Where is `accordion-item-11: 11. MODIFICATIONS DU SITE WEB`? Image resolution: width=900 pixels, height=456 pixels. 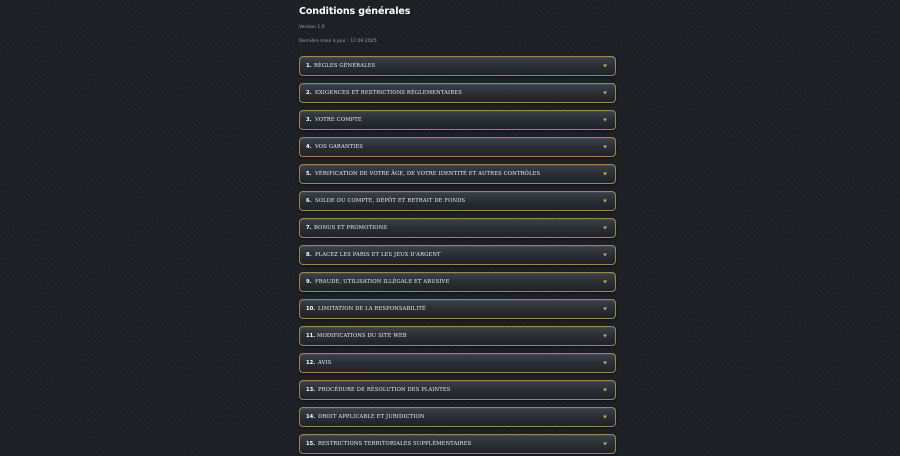
accordion-item-11: 11. MODIFICATIONS DU SITE WEB is located at coordinates (457, 336).